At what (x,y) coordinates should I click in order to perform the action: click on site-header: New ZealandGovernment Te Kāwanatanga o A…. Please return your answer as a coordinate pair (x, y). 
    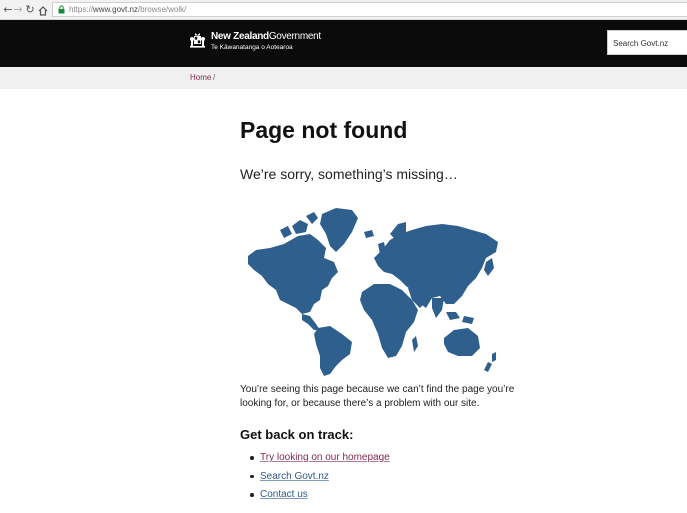
    Looking at the image, I should click on (343, 43).